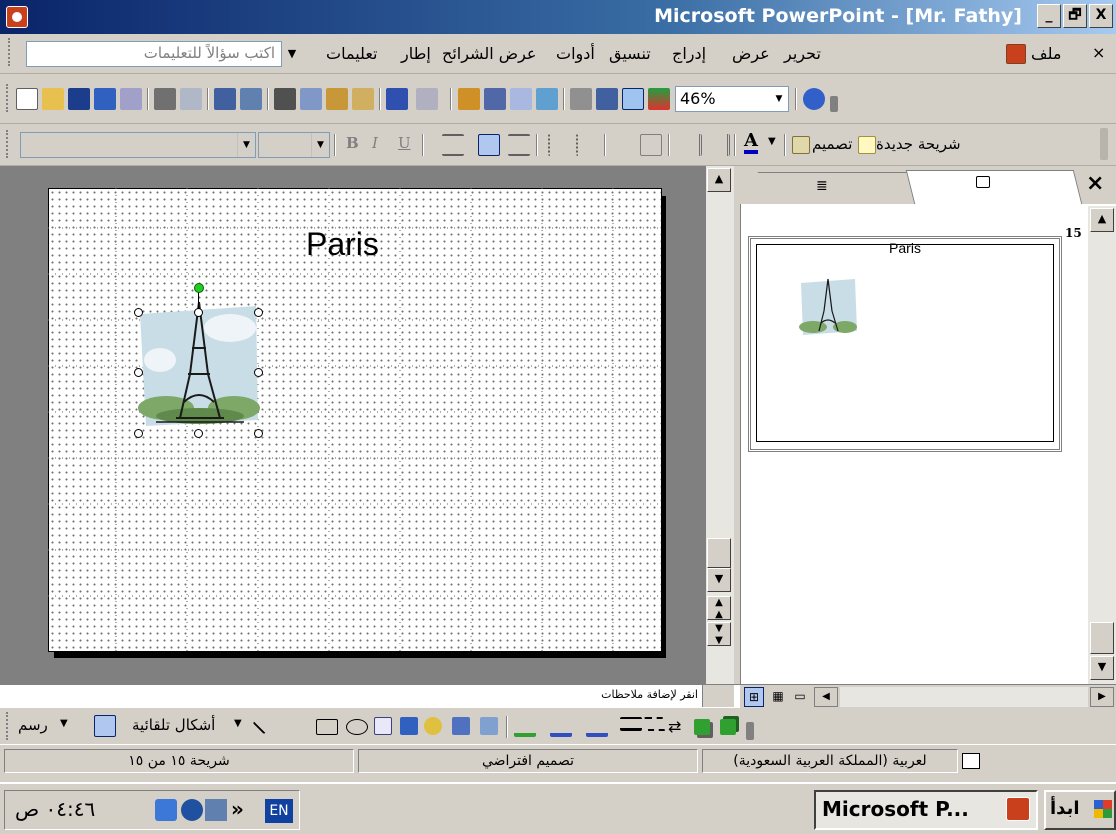 This screenshot has height=834, width=1116. I want to click on scroll-right-icon: ▶, so click(1102, 697).